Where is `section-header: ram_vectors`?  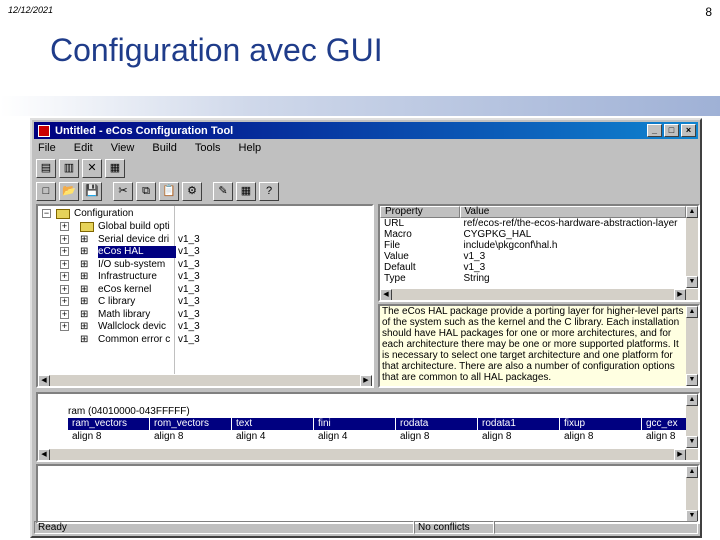
section-header: ram_vectors is located at coordinates (109, 424).